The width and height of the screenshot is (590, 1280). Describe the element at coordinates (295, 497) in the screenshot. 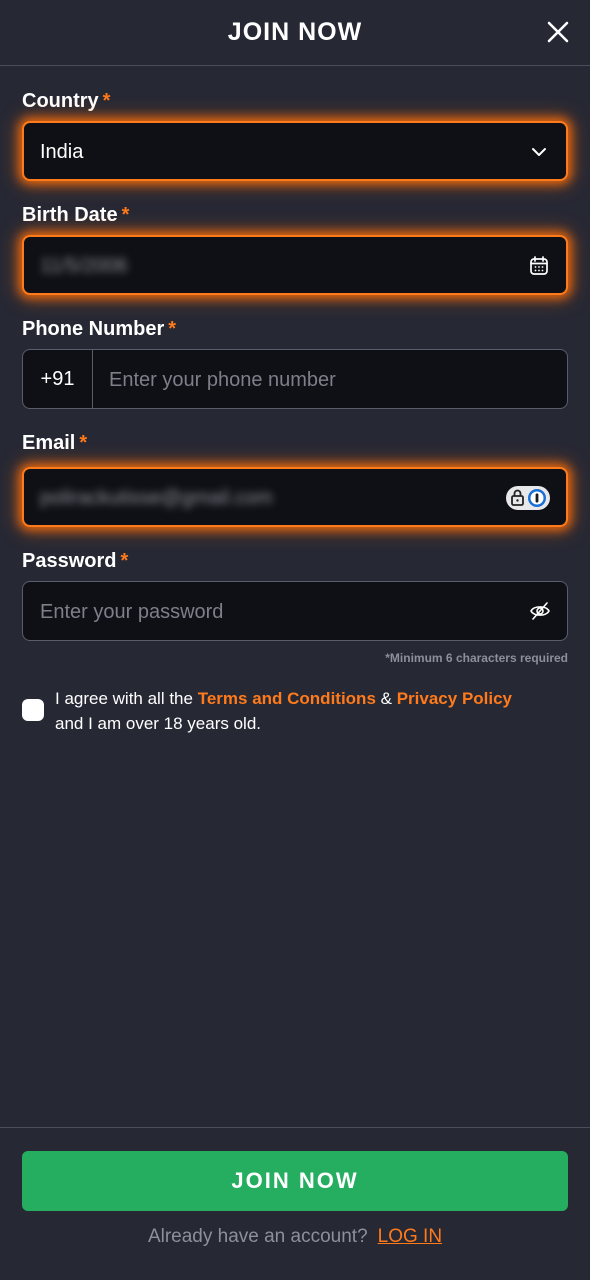

I see `email-field: polirackutisse@gmail.com` at that location.